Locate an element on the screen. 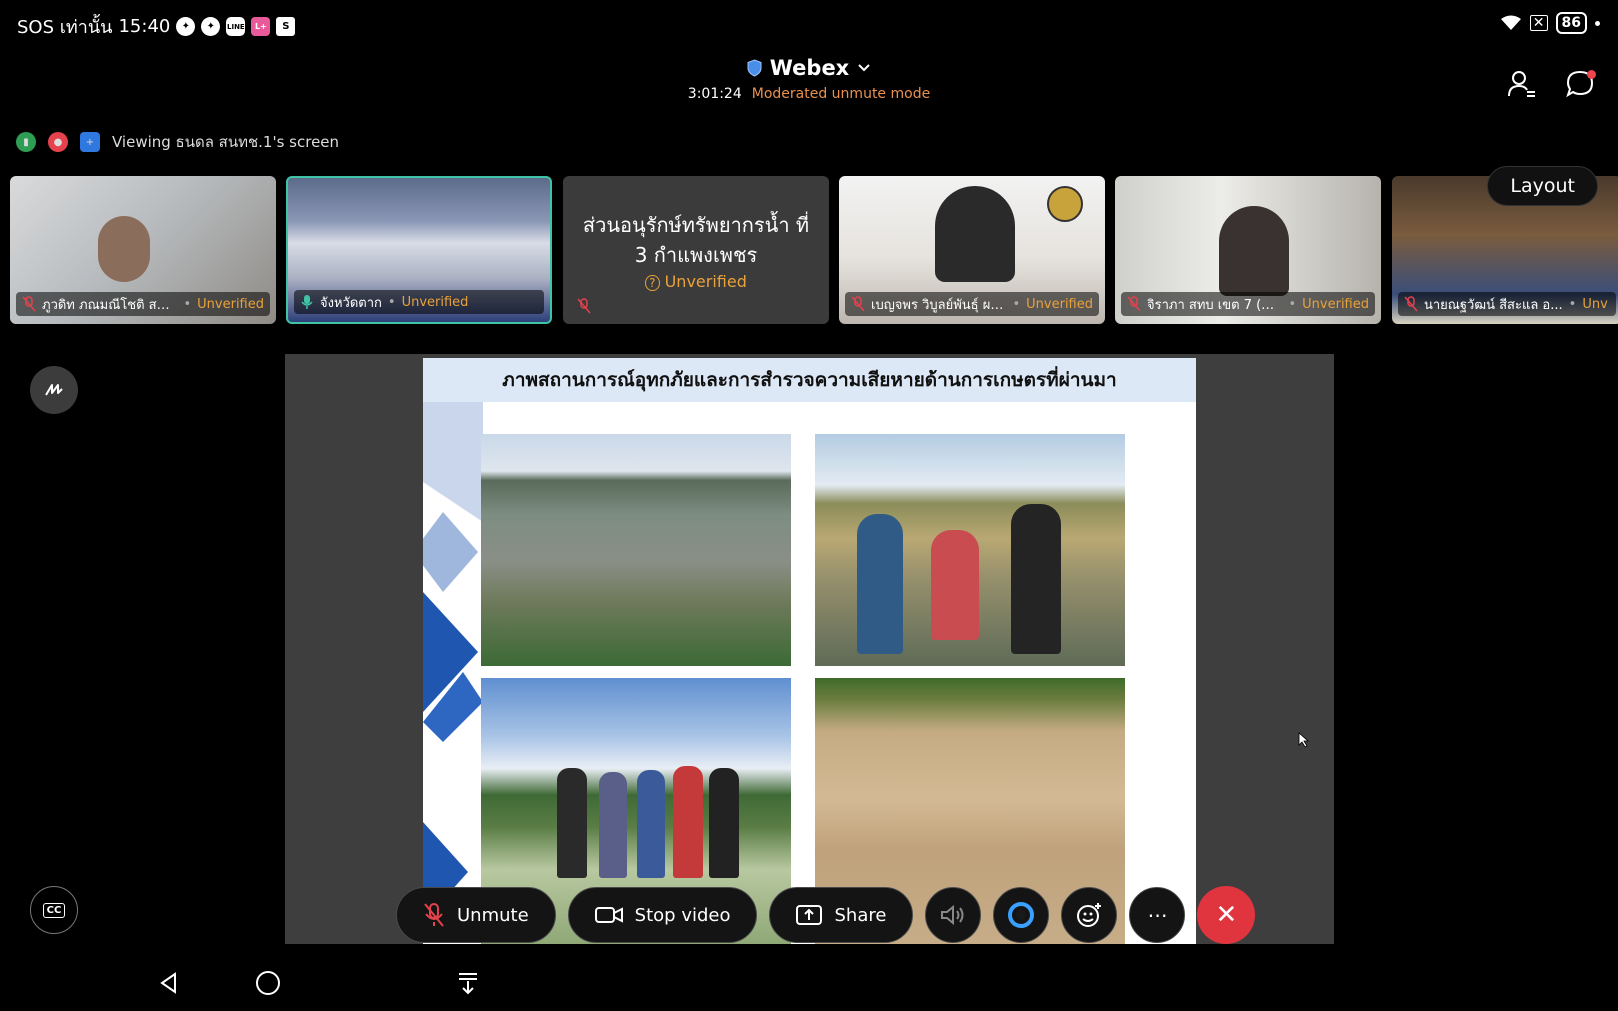  app-title: Webex is located at coordinates (809, 68).